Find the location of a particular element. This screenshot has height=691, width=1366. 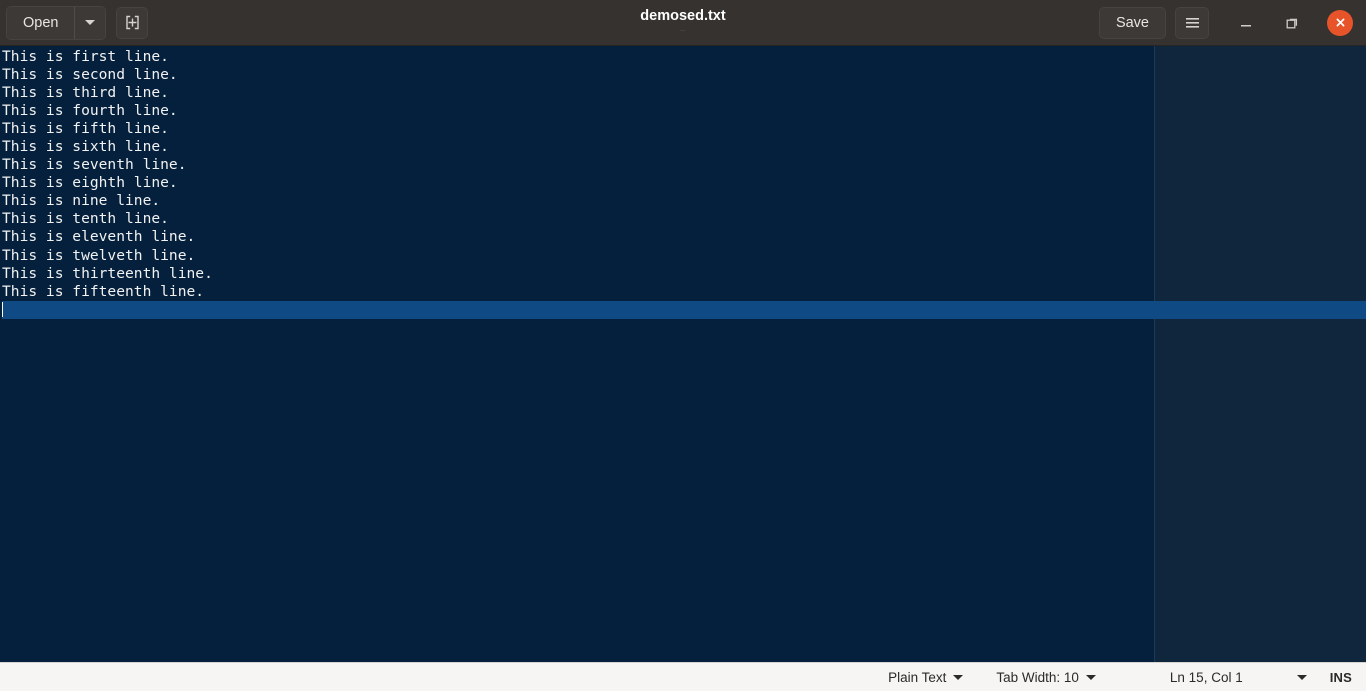

header-right-controls: Save is located at coordinates (1229, 22).